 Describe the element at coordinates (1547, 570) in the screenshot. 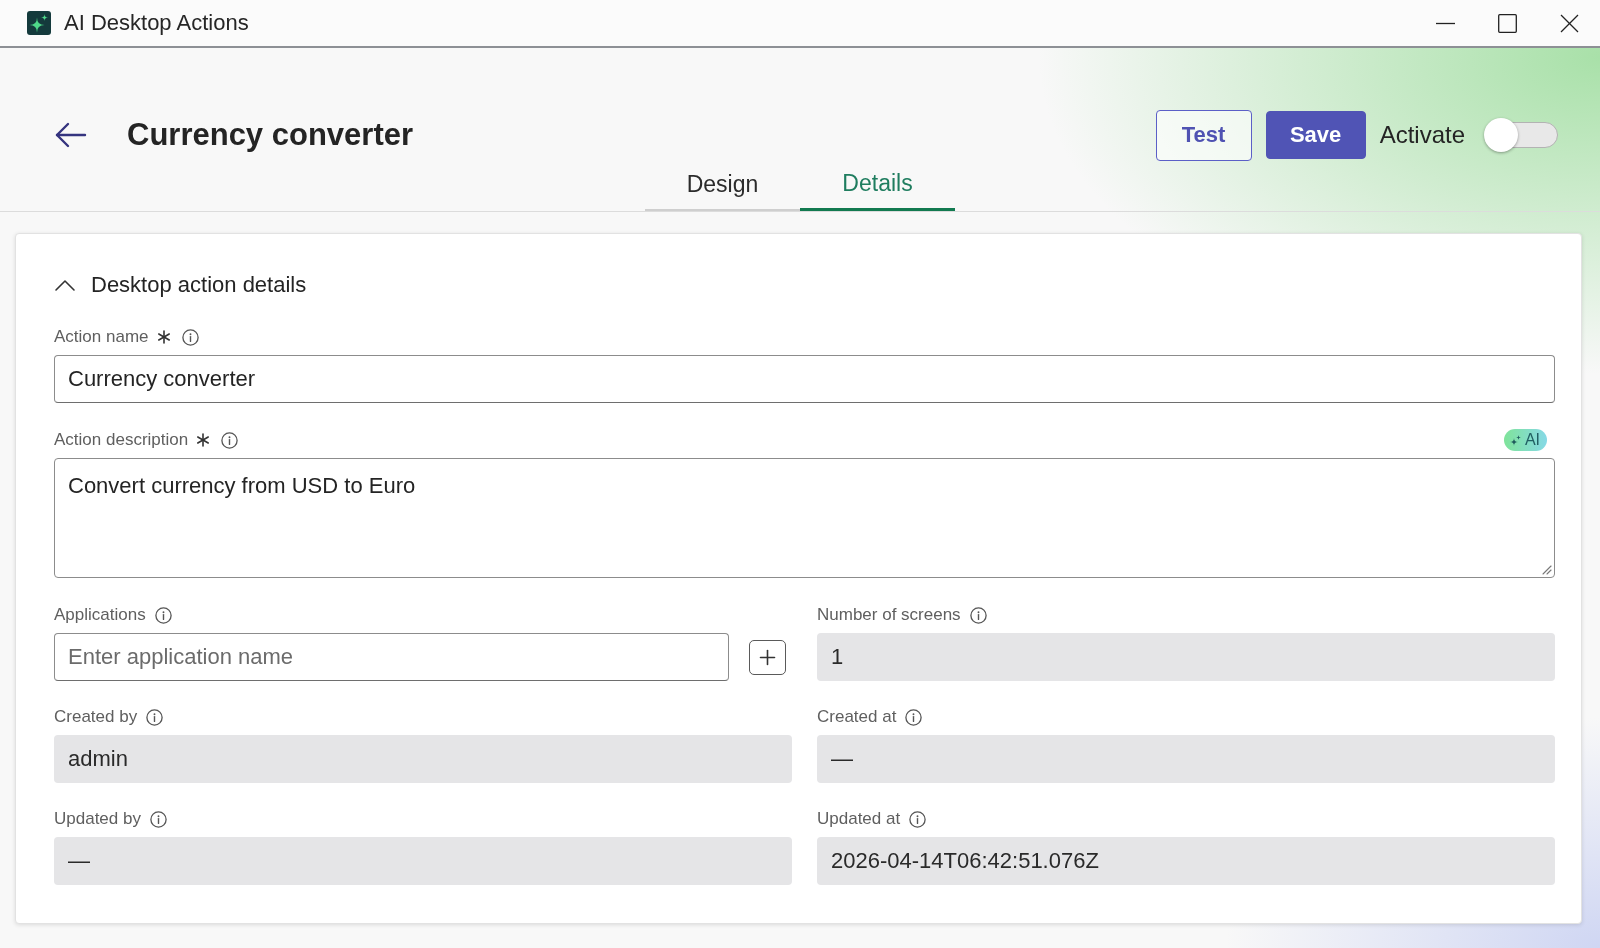

I see `resize-handle-icon` at that location.